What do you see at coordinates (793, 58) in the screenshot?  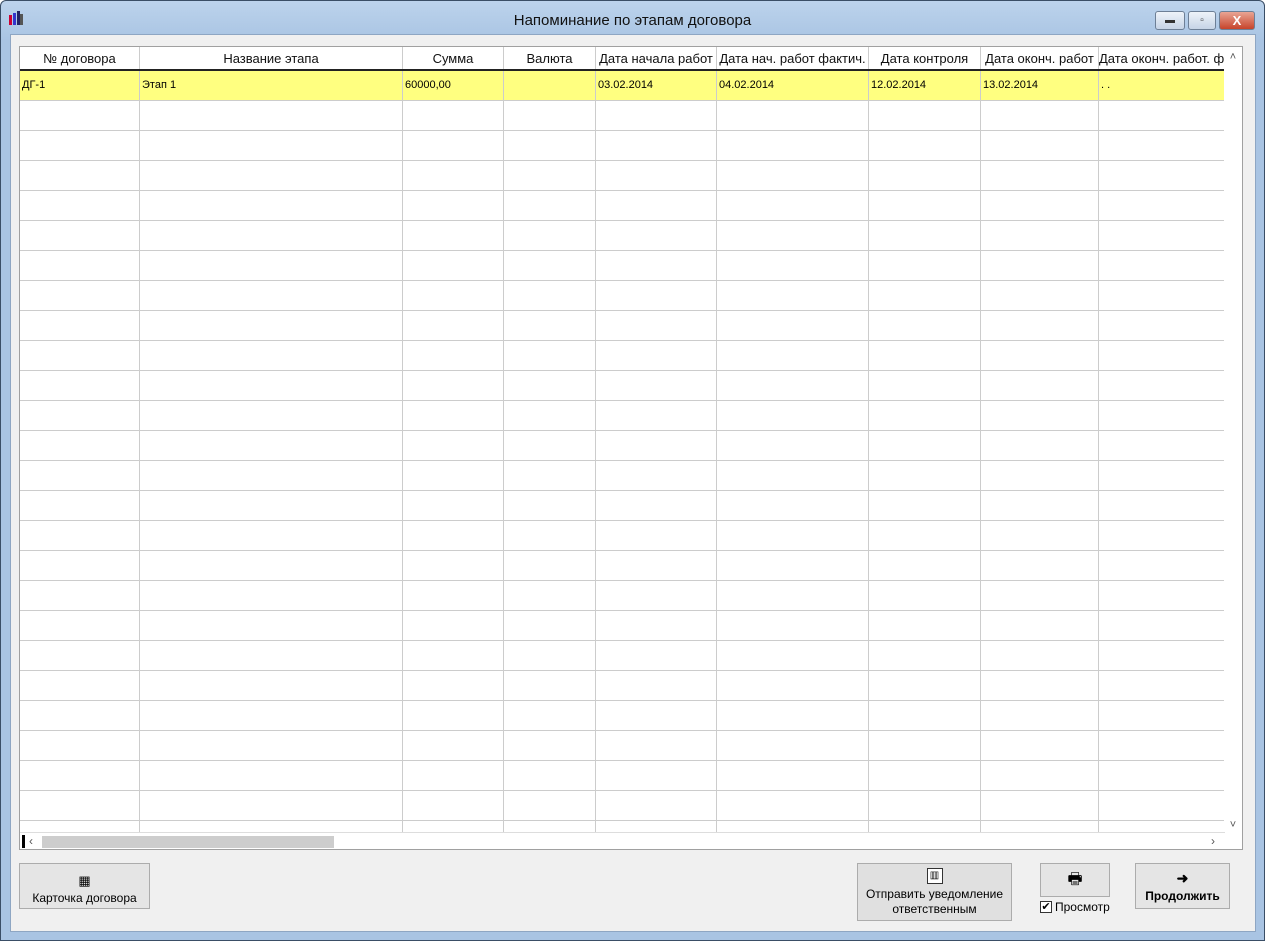 I see `column-header: Дата нач. работ фактич.` at bounding box center [793, 58].